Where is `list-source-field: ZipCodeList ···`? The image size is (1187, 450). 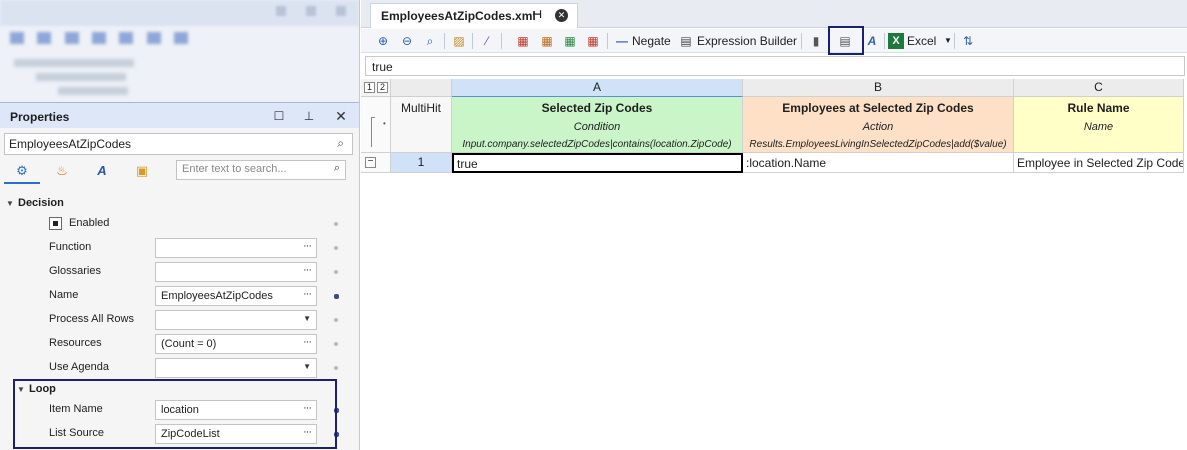 list-source-field: ZipCodeList ··· is located at coordinates (236, 434).